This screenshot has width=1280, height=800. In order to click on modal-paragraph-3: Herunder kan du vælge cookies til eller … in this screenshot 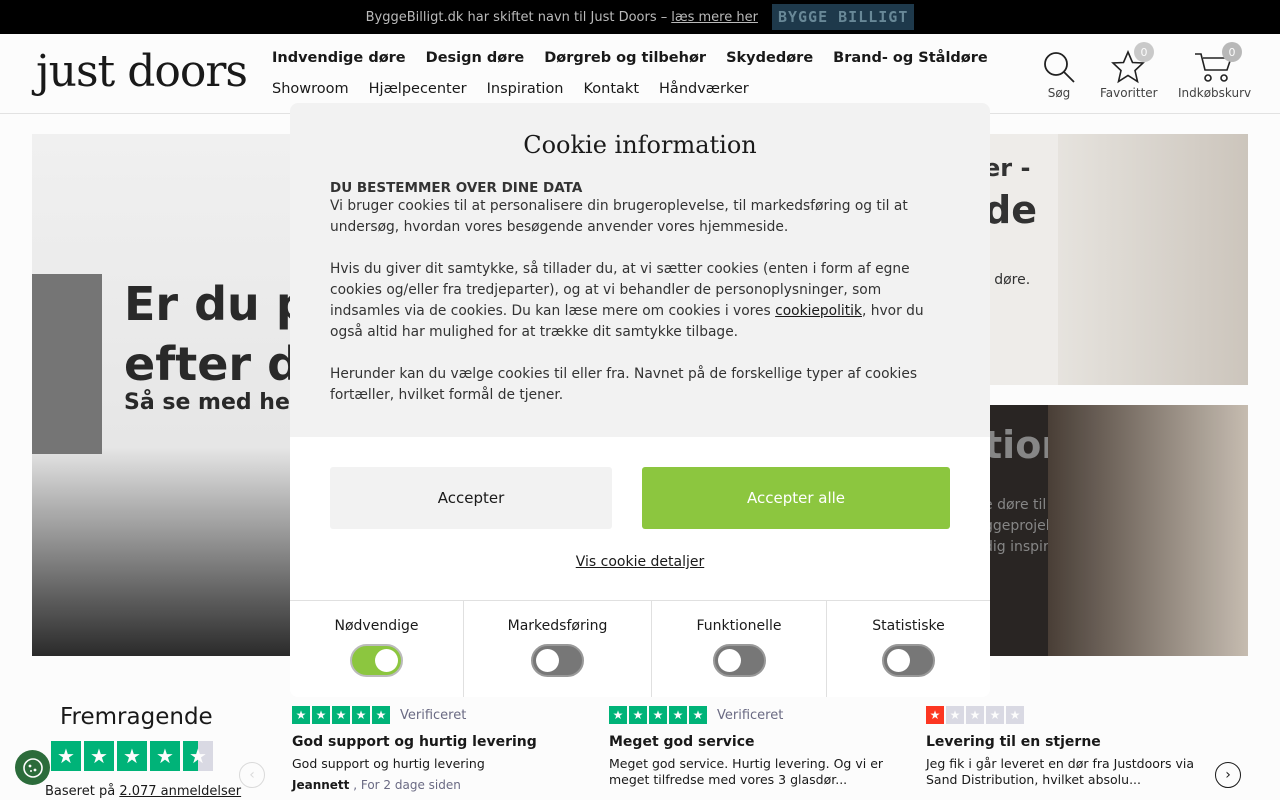, I will do `click(624, 384)`.